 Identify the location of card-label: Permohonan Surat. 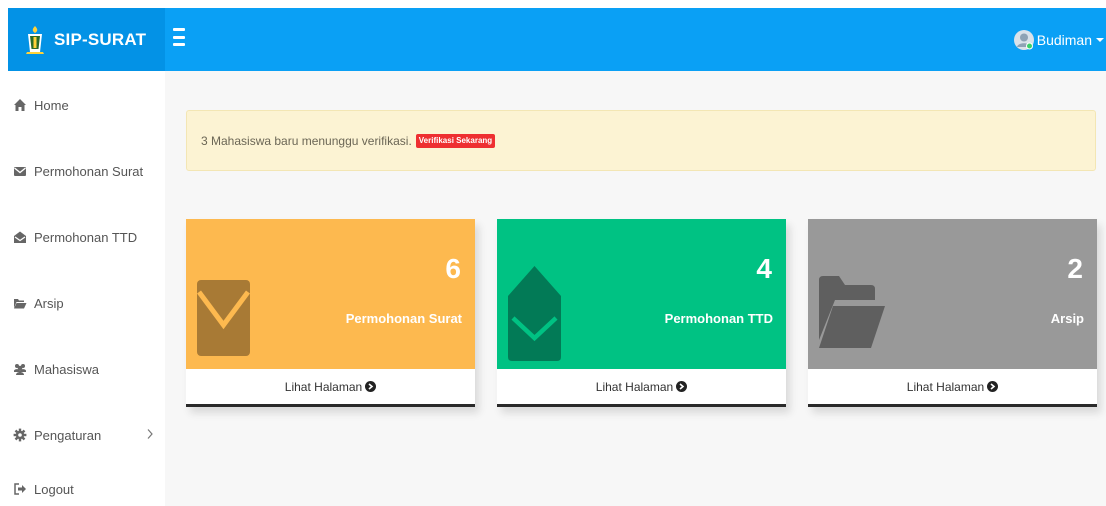
(403, 318).